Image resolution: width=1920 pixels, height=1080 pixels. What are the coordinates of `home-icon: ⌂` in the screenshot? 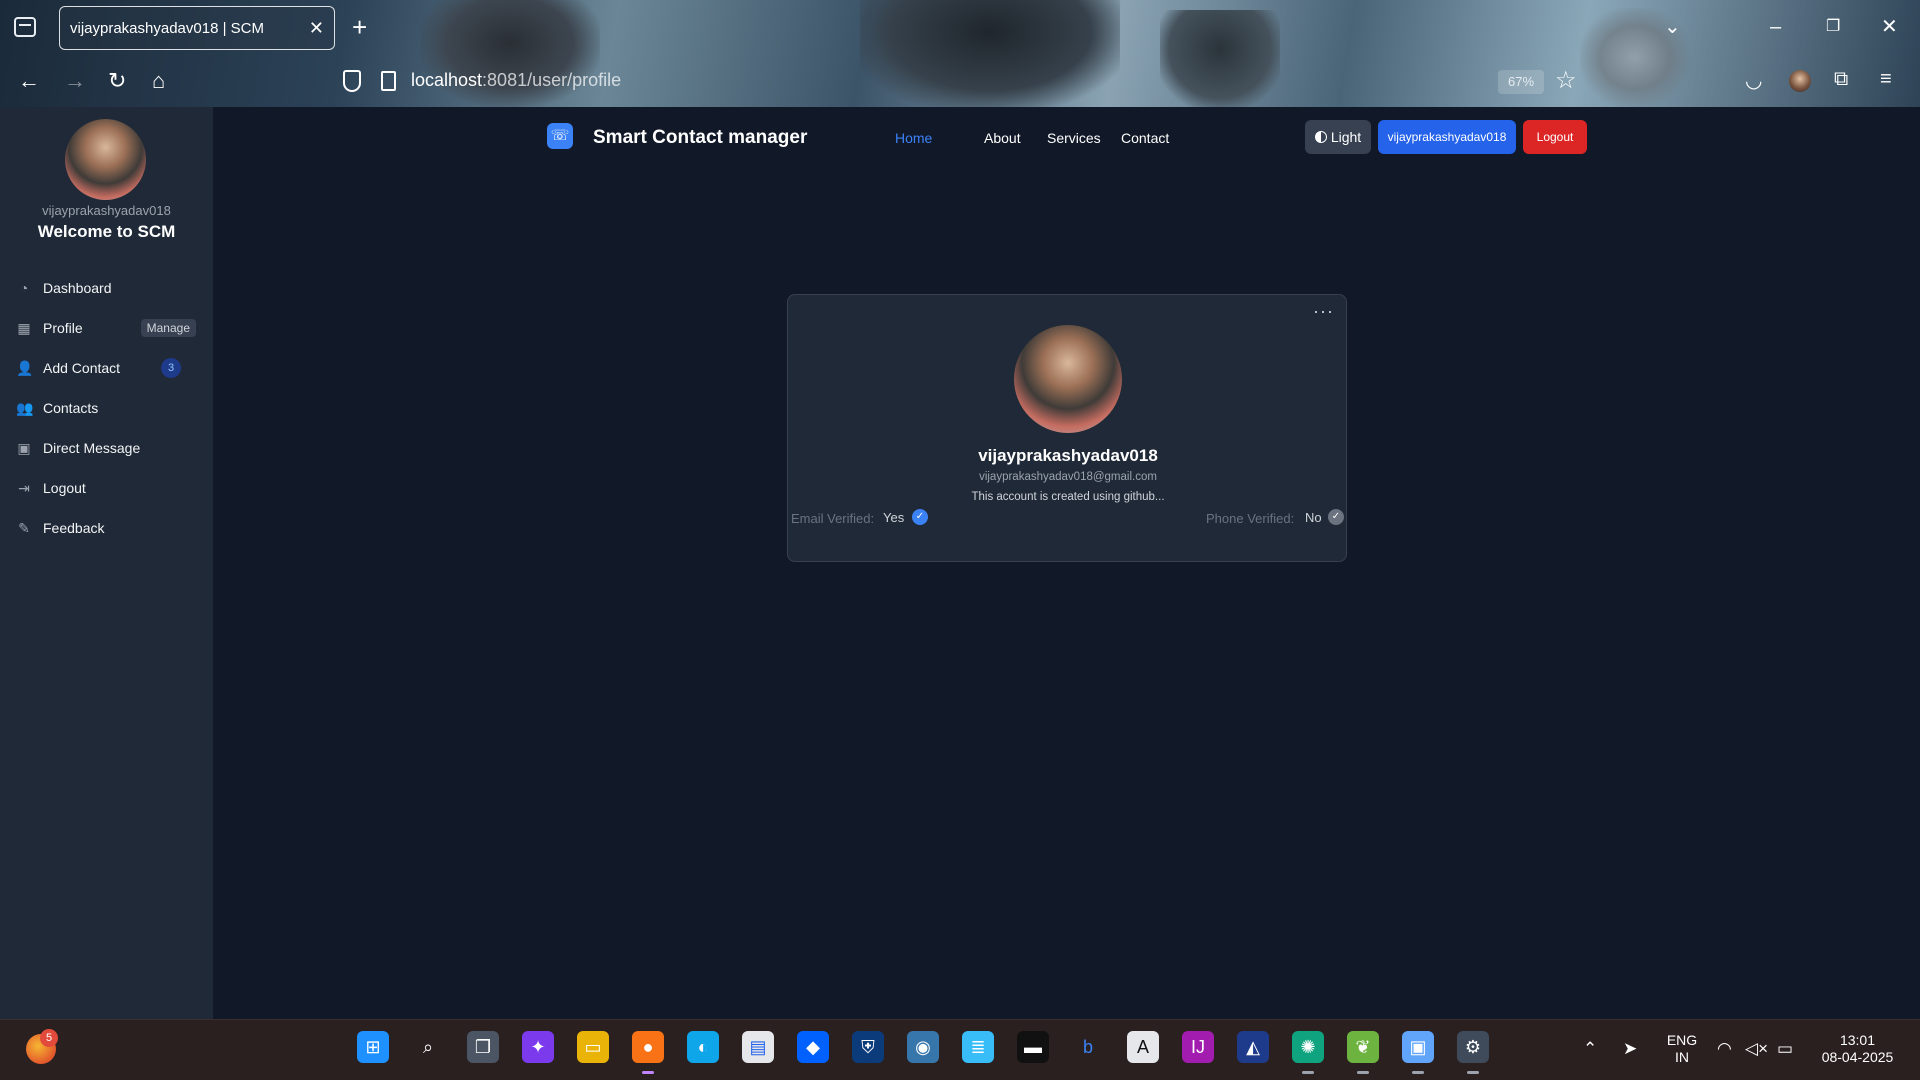 It's located at (158, 81).